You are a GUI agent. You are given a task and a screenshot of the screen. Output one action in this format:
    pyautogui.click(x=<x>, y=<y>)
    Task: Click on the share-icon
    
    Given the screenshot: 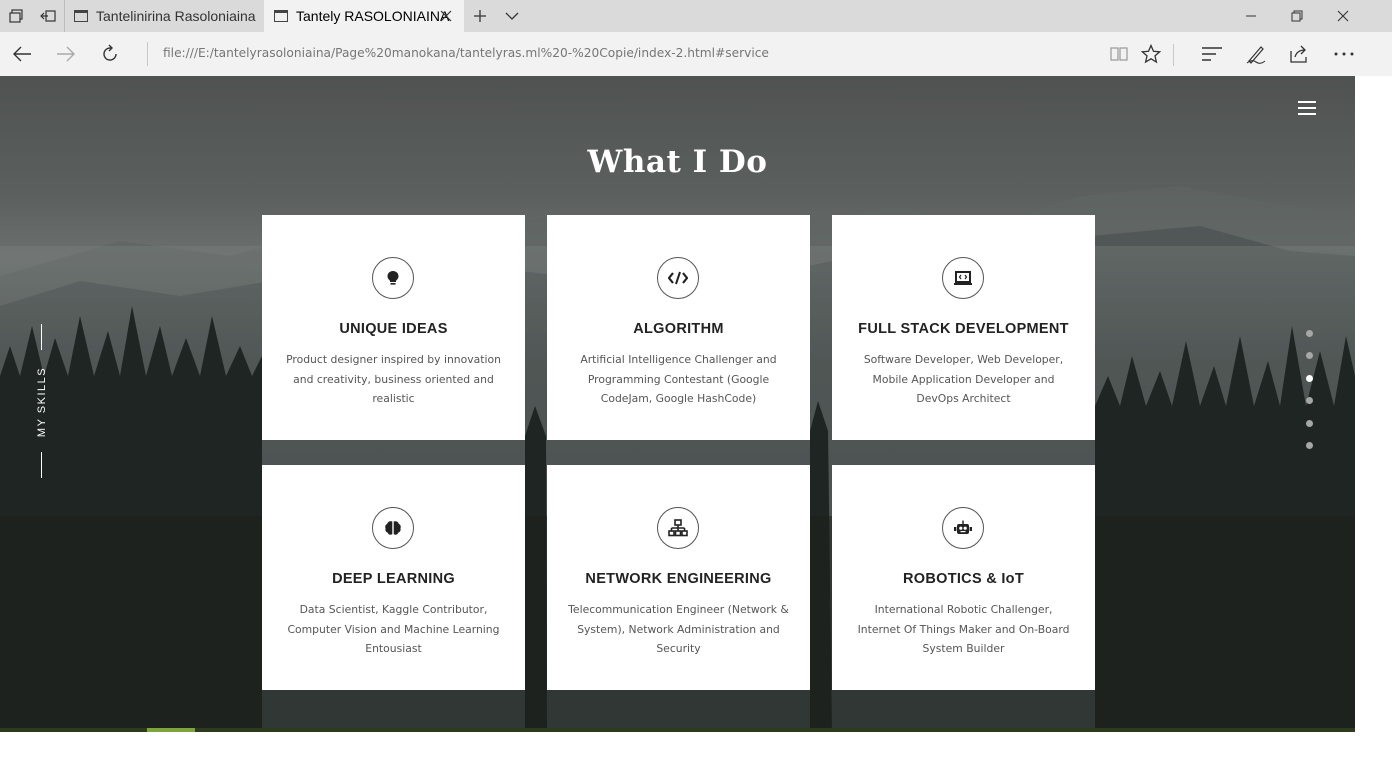 What is the action you would take?
    pyautogui.click(x=1299, y=54)
    